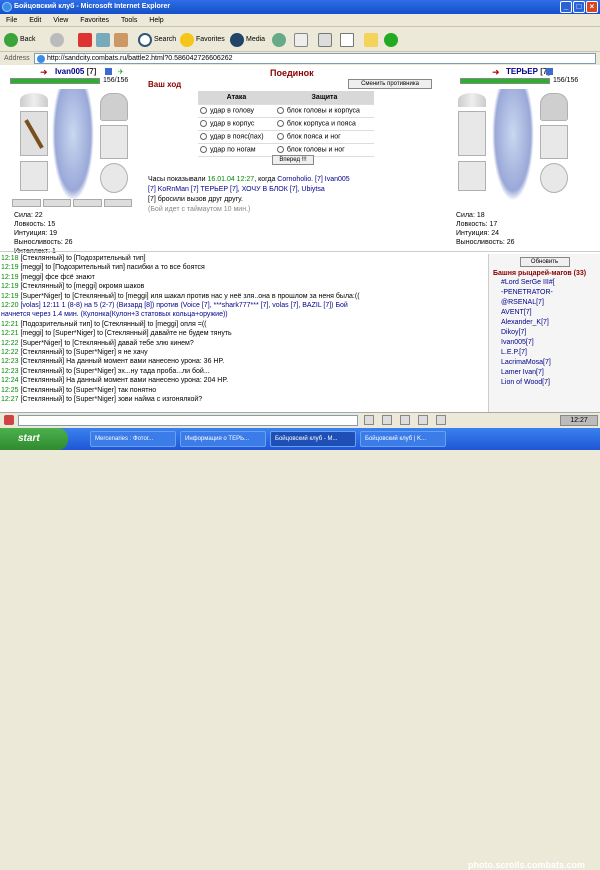 Image resolution: width=600 pixels, height=870 pixels. What do you see at coordinates (579, 420) in the screenshot?
I see `server-clock: 12:27` at bounding box center [579, 420].